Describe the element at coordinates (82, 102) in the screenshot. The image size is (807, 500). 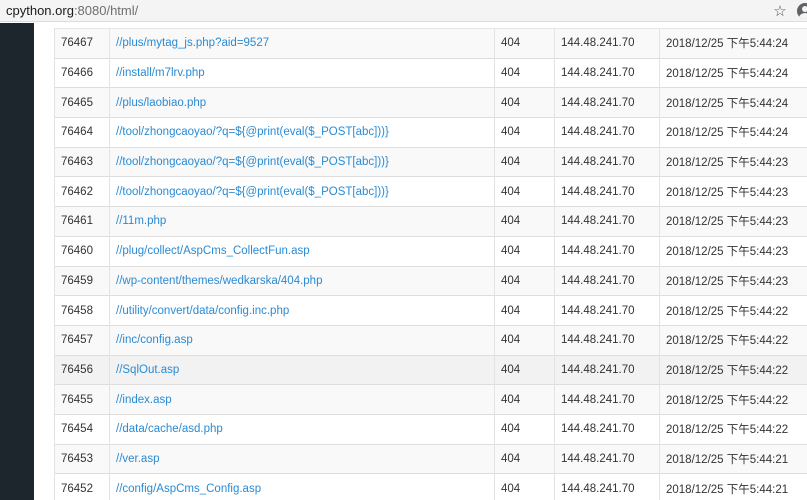
I see `log-id-cell: 76465` at that location.